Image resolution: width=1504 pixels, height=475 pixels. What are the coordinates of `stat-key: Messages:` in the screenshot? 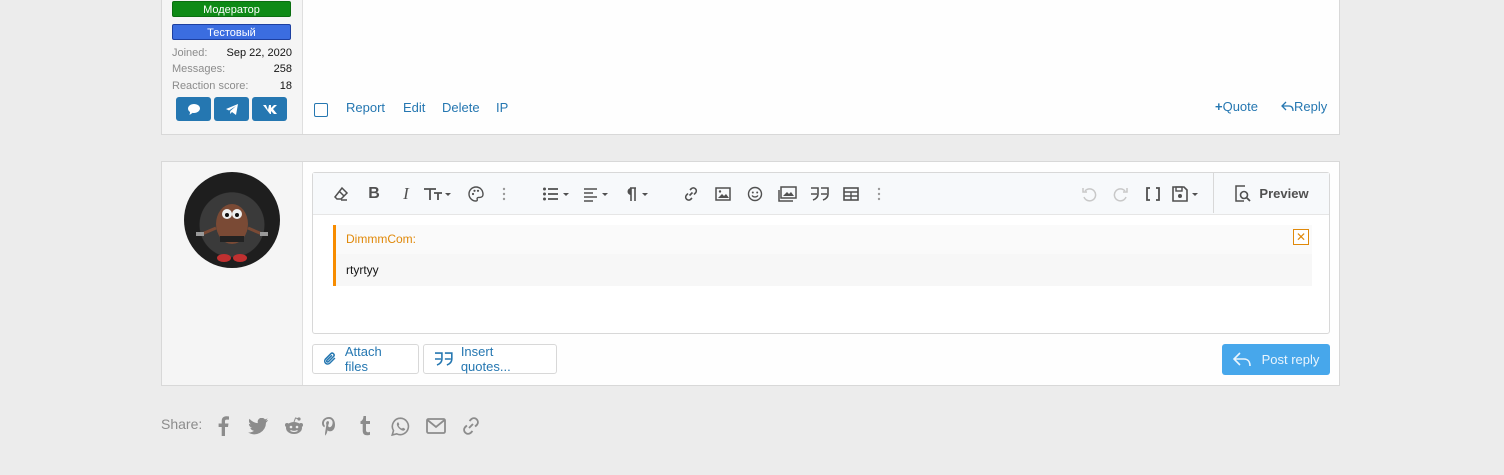 It's located at (199, 69).